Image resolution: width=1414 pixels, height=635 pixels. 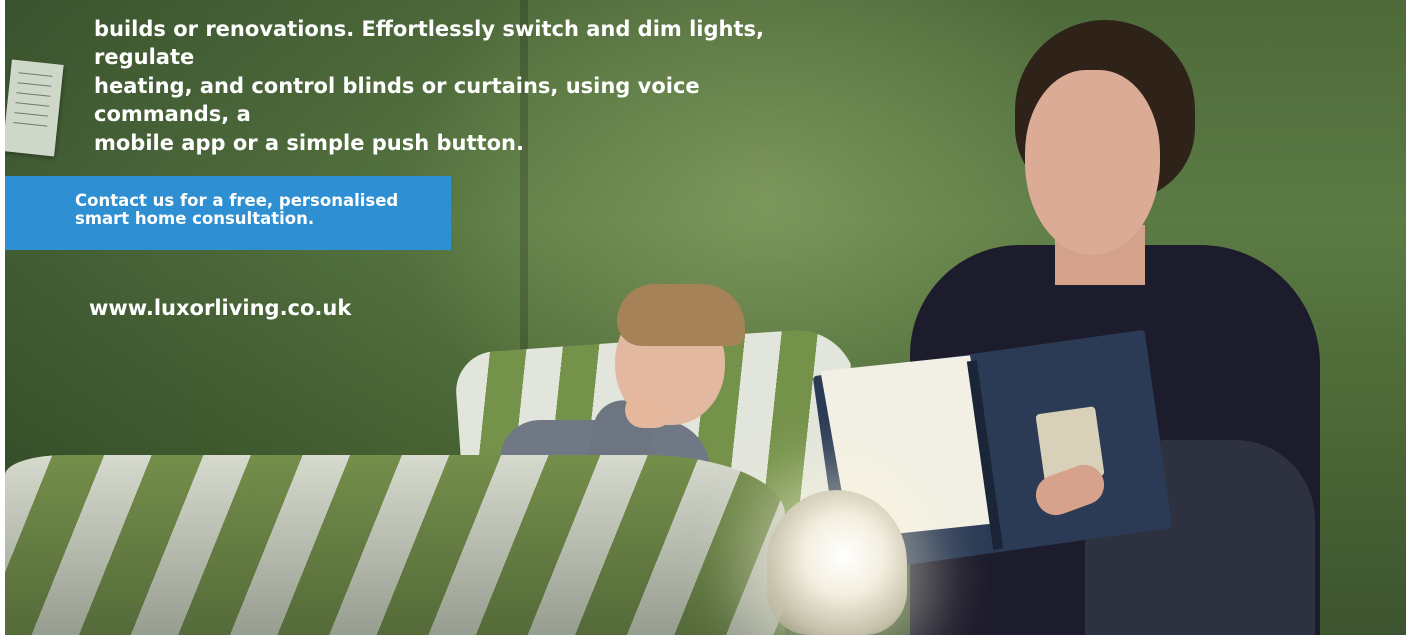 I want to click on pinned-note, so click(x=34, y=108).